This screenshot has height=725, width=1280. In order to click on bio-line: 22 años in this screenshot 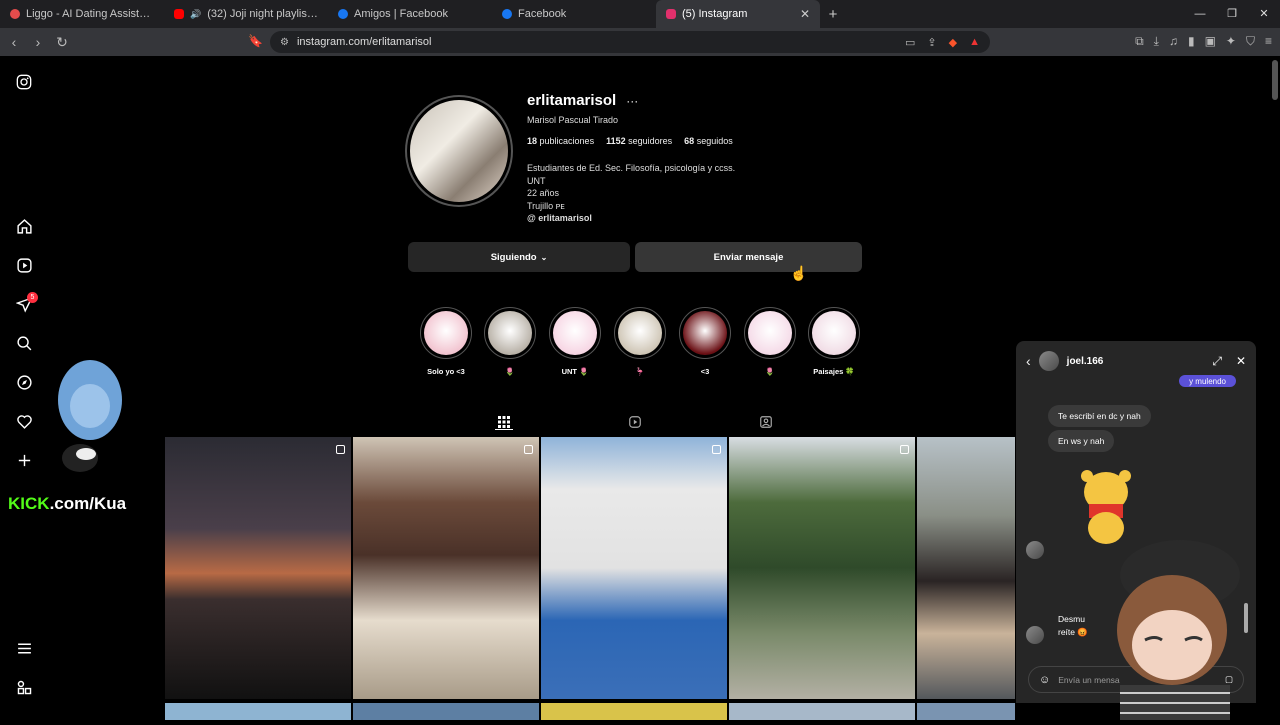, I will do `click(543, 193)`.